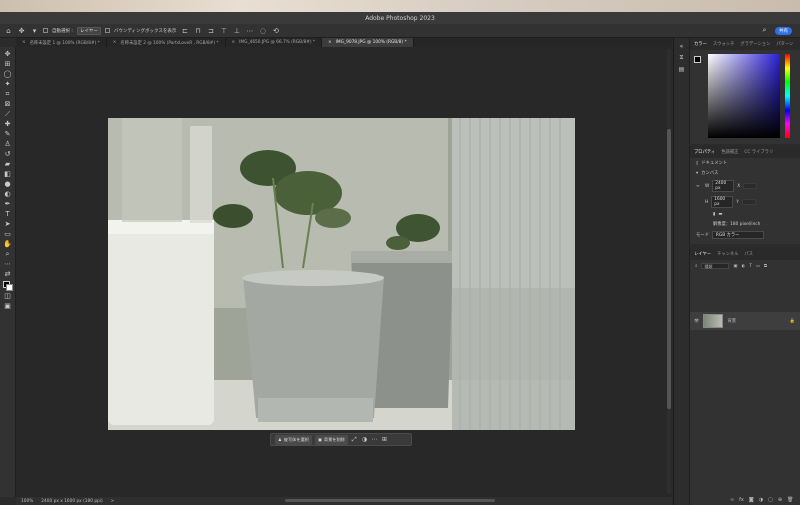 This screenshot has height=505, width=800. I want to click on scrollbar-thumb, so click(669, 269).